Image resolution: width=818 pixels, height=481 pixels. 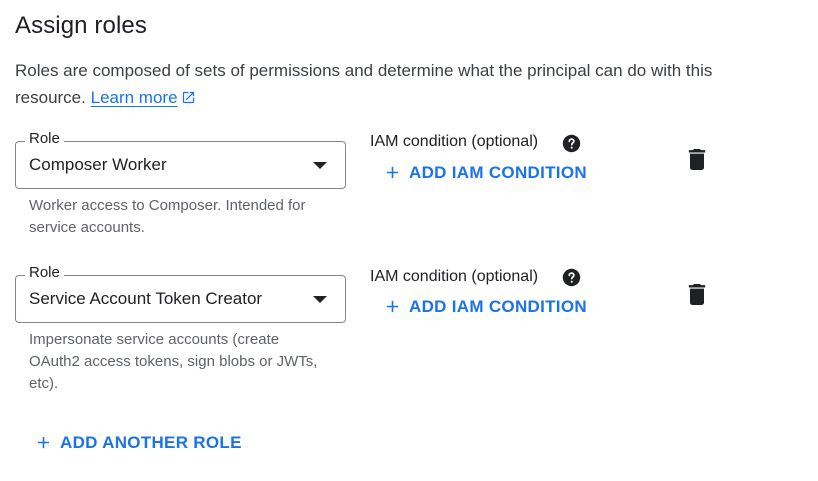 What do you see at coordinates (81, 25) in the screenshot?
I see `page-title: Assign roles` at bounding box center [81, 25].